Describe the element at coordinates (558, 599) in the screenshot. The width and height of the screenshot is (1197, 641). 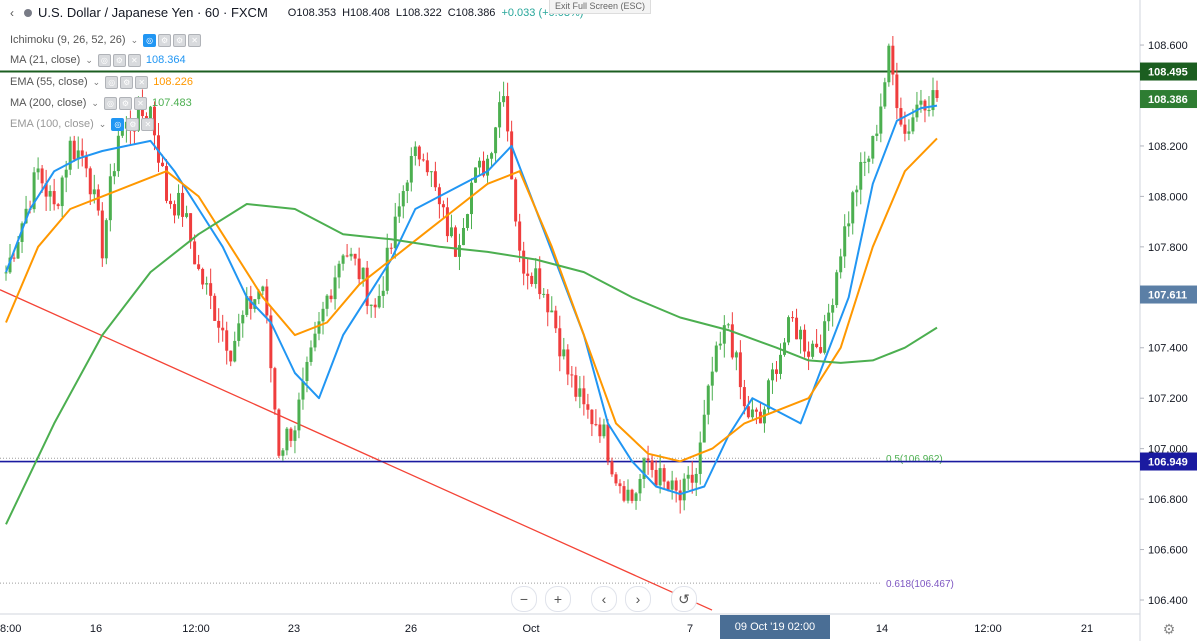
I see `zoom-in-button: +` at that location.